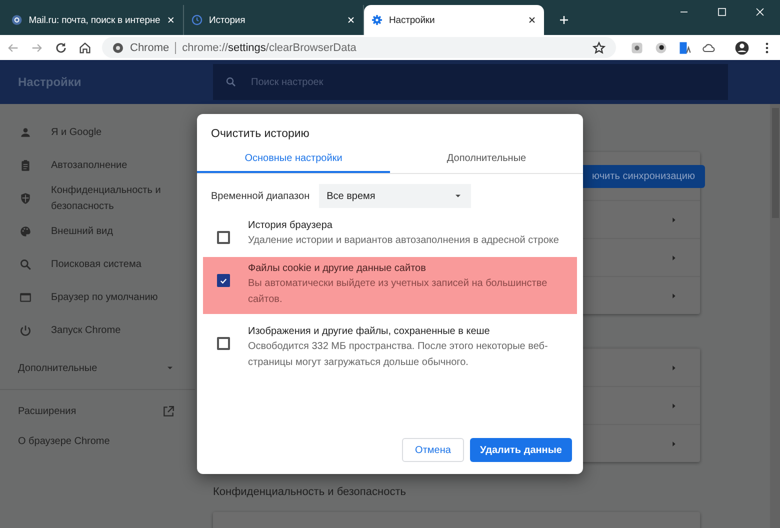  What do you see at coordinates (85, 47) in the screenshot?
I see `home-icon` at bounding box center [85, 47].